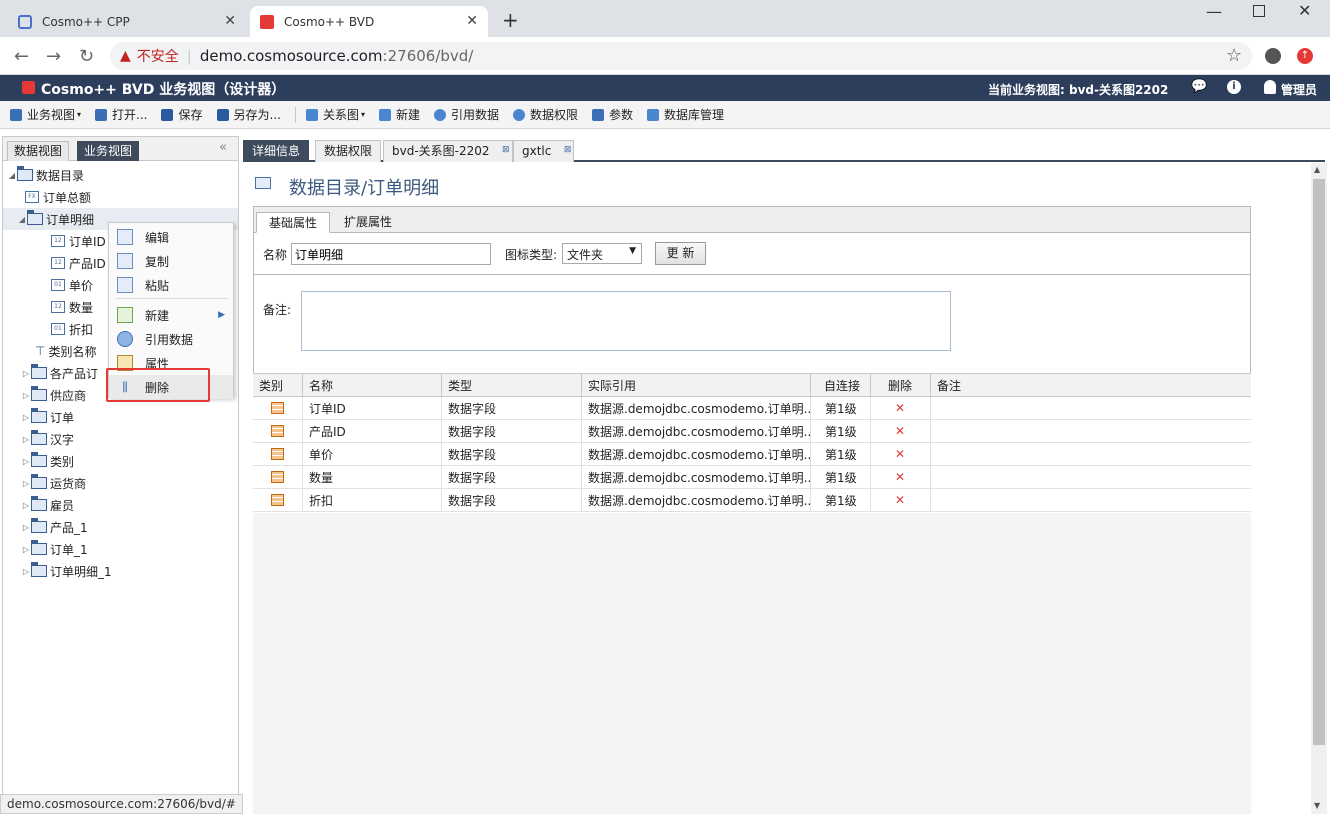 The image size is (1330, 814). I want to click on scroll-down-icon: ▼, so click(1317, 805).